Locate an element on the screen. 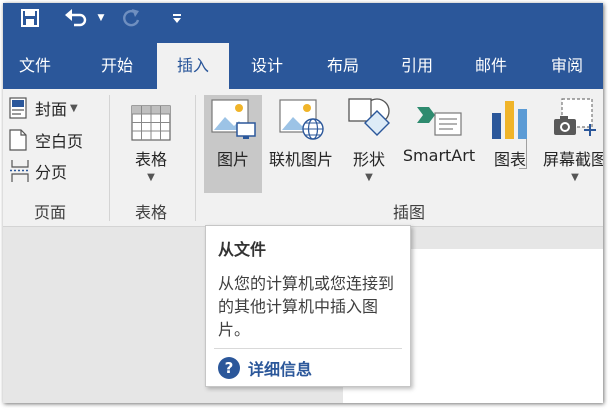  picture-tooltip: 从文件 从您的计算机或您连接到的其他计算机中插入图片。 ? 详细信息 is located at coordinates (308, 306).